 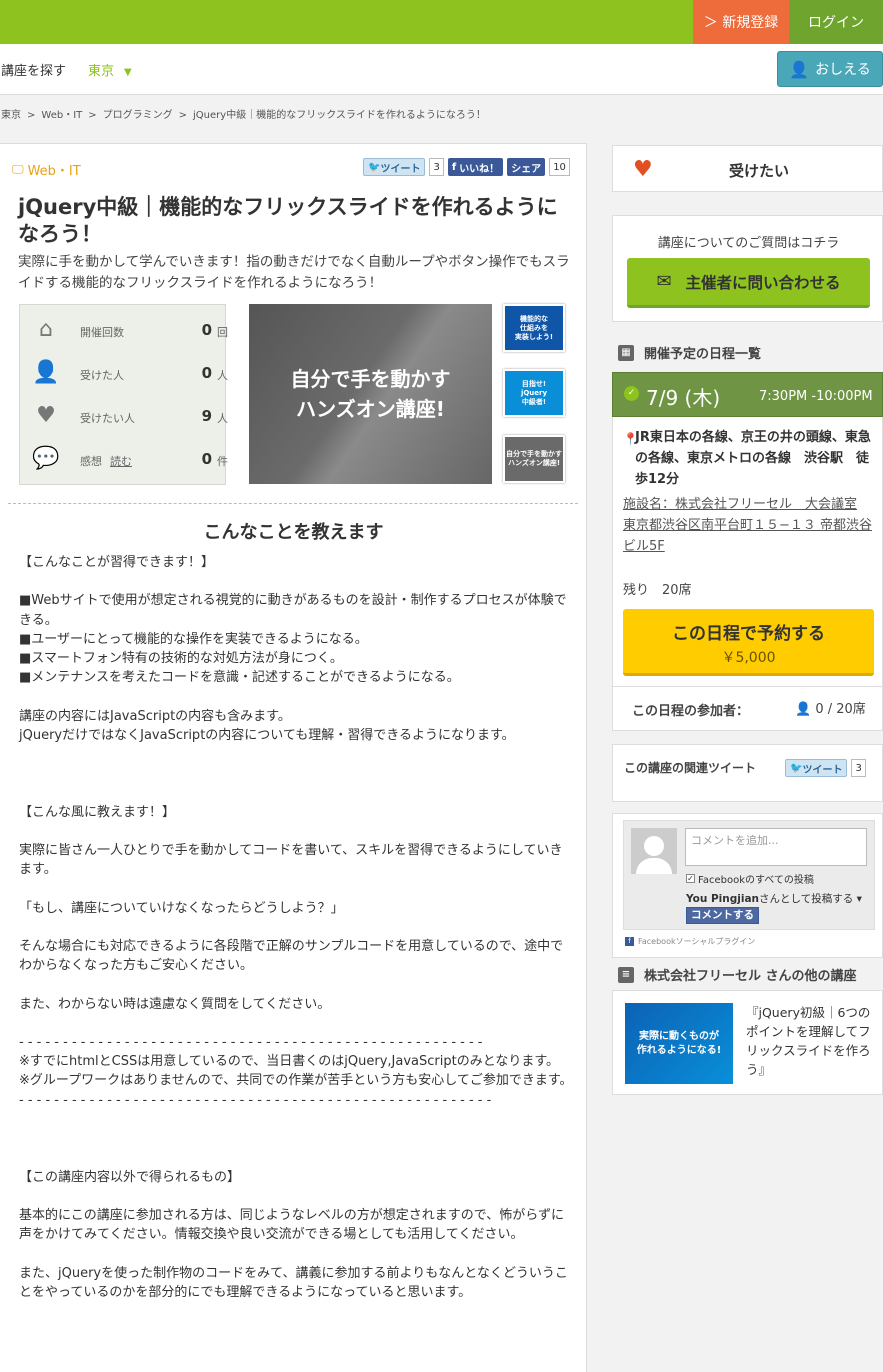 What do you see at coordinates (400, 169) in the screenshot?
I see `tweet-label: ツイート` at bounding box center [400, 169].